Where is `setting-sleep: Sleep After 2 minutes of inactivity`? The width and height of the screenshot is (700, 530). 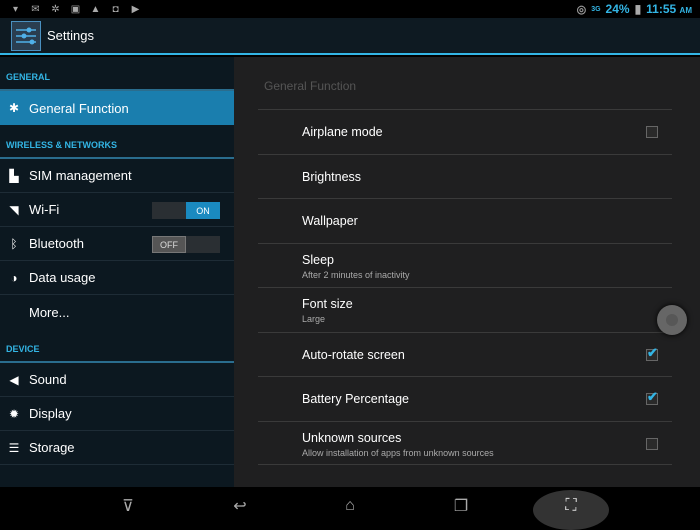 setting-sleep: Sleep After 2 minutes of inactivity is located at coordinates (465, 265).